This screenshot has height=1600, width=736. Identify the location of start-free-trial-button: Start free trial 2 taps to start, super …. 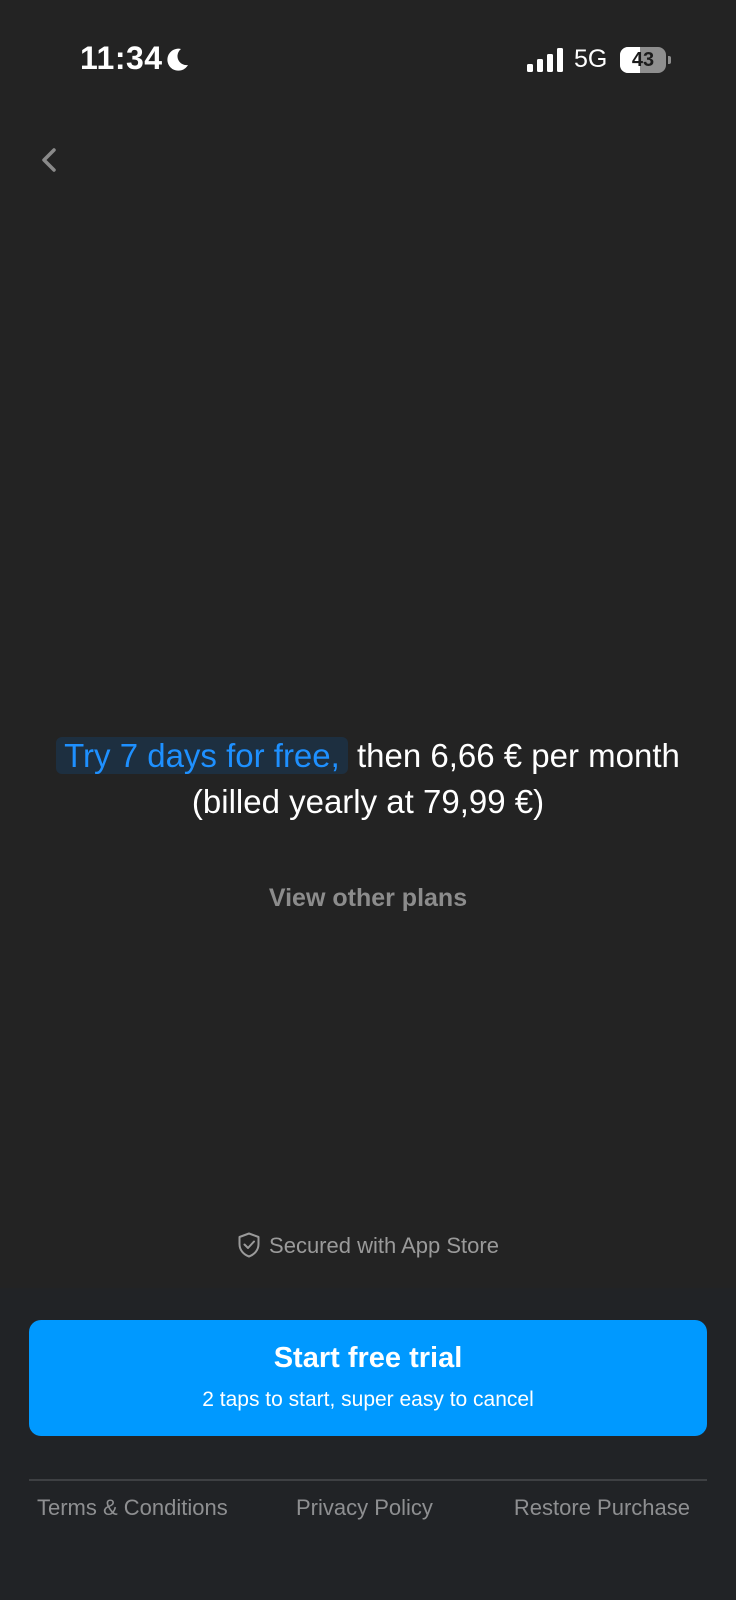
(368, 1378).